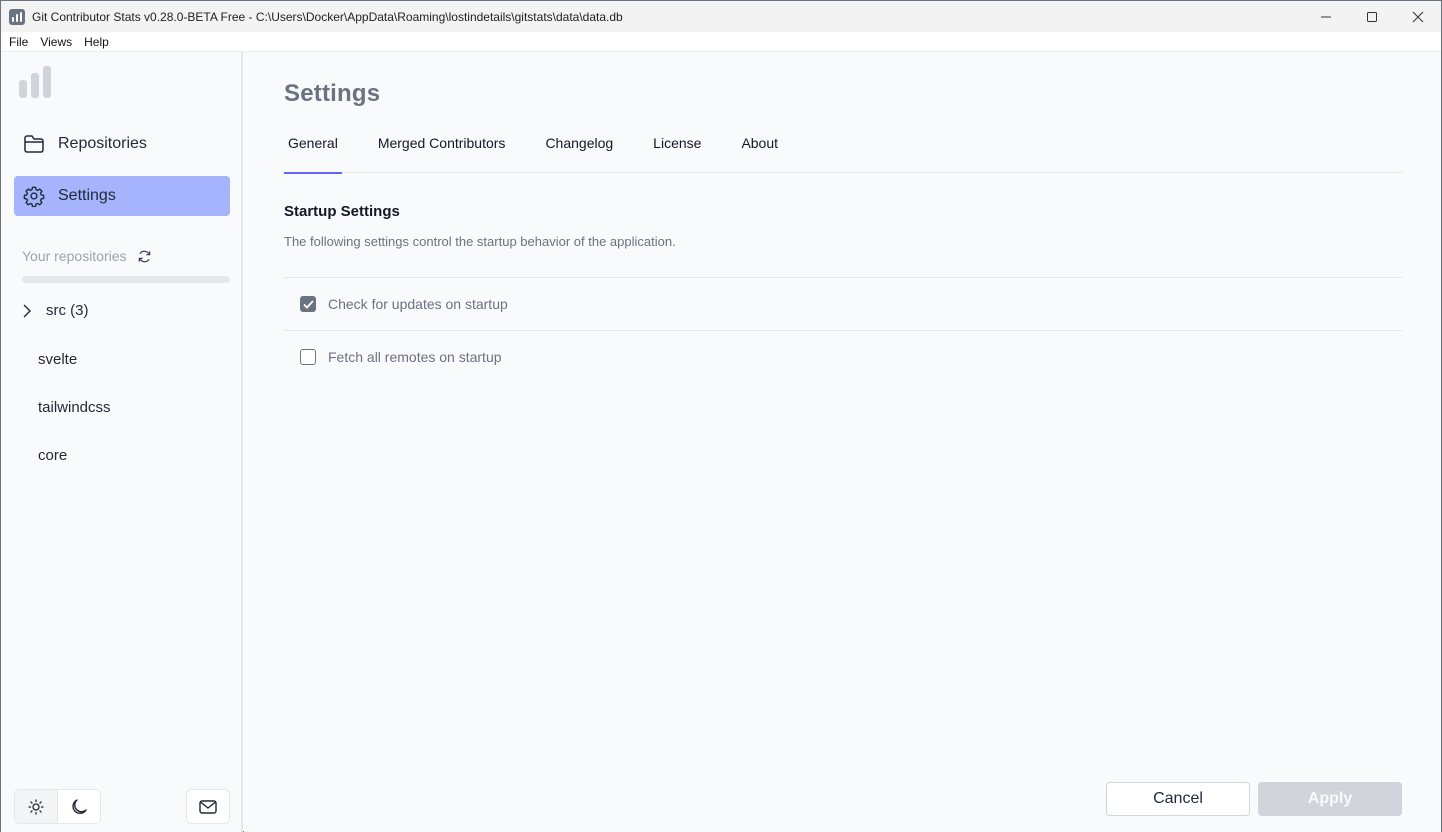 This screenshot has height=832, width=1442. What do you see at coordinates (677, 148) in the screenshot?
I see `tab-license: License` at bounding box center [677, 148].